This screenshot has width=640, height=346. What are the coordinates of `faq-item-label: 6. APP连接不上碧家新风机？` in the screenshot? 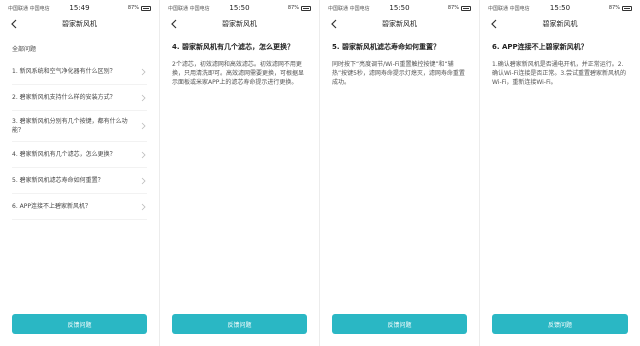 It's located at (51, 206).